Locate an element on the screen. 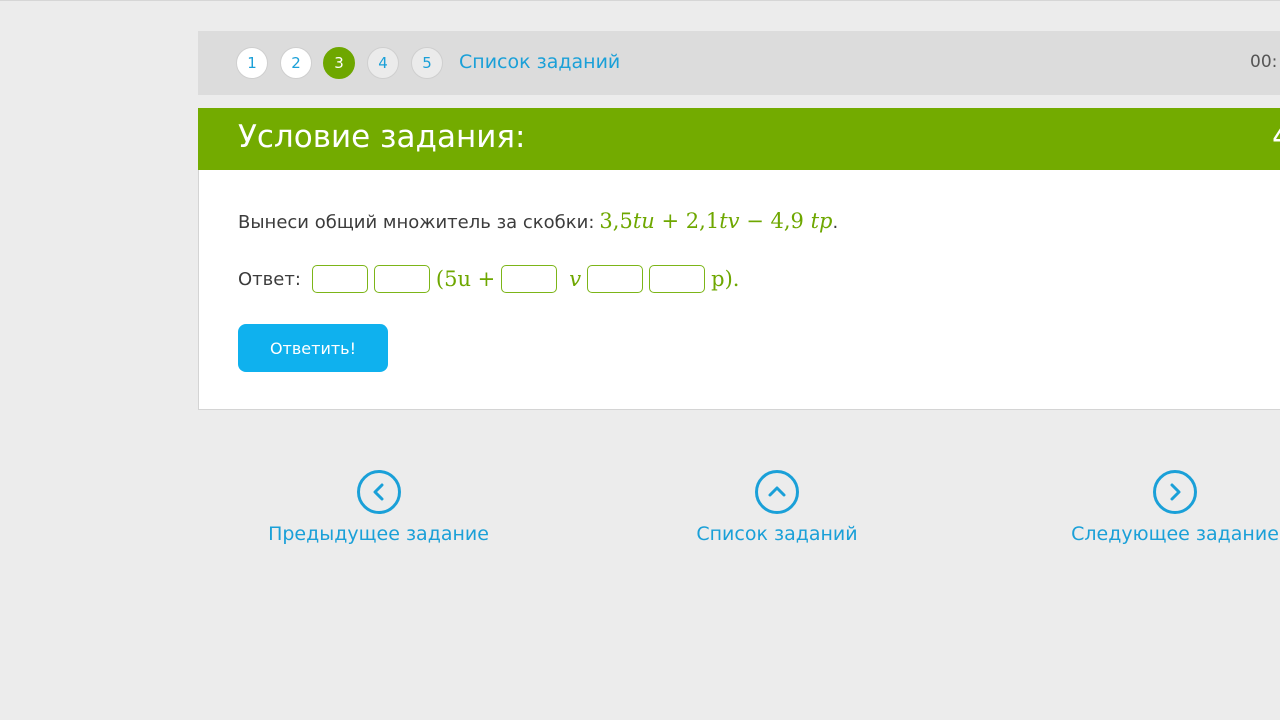 The height and width of the screenshot is (720, 1280). step-2-button: 2 is located at coordinates (296, 63).